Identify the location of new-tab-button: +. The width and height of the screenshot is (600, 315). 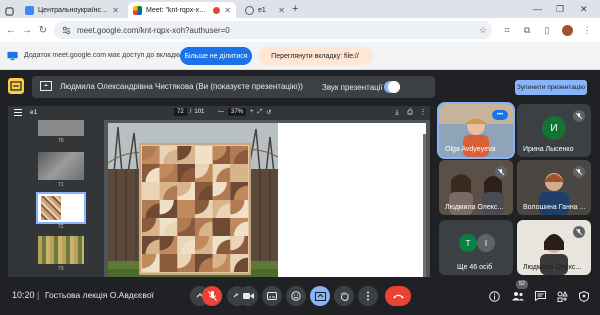
(295, 9).